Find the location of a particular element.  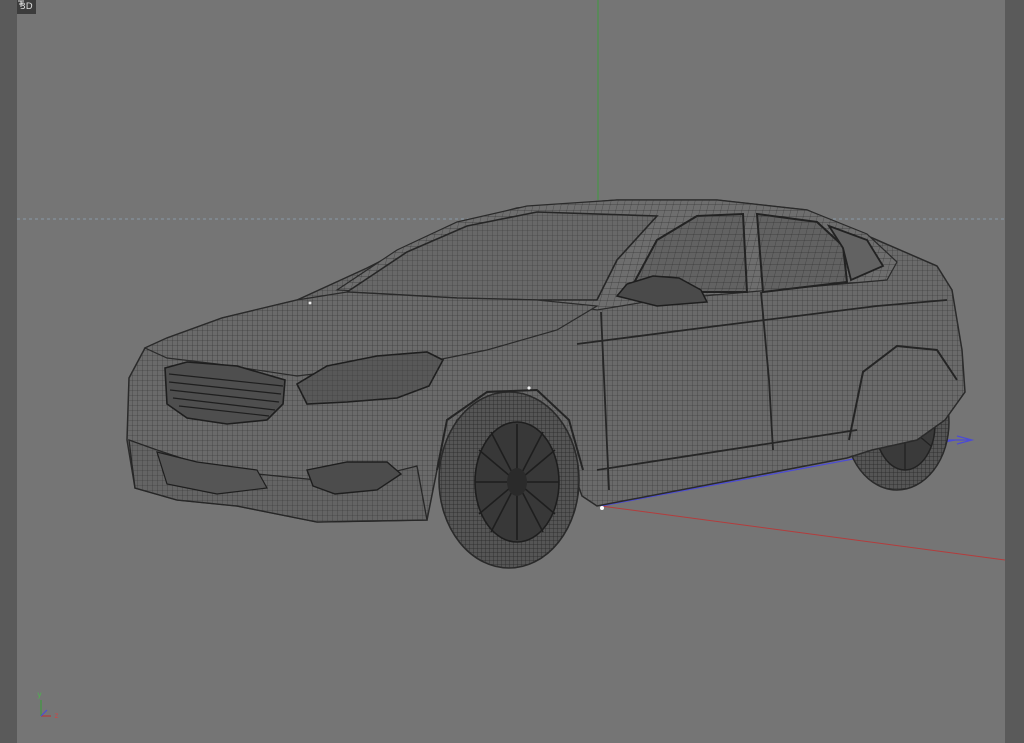

x-axis-line is located at coordinates (802, 533).